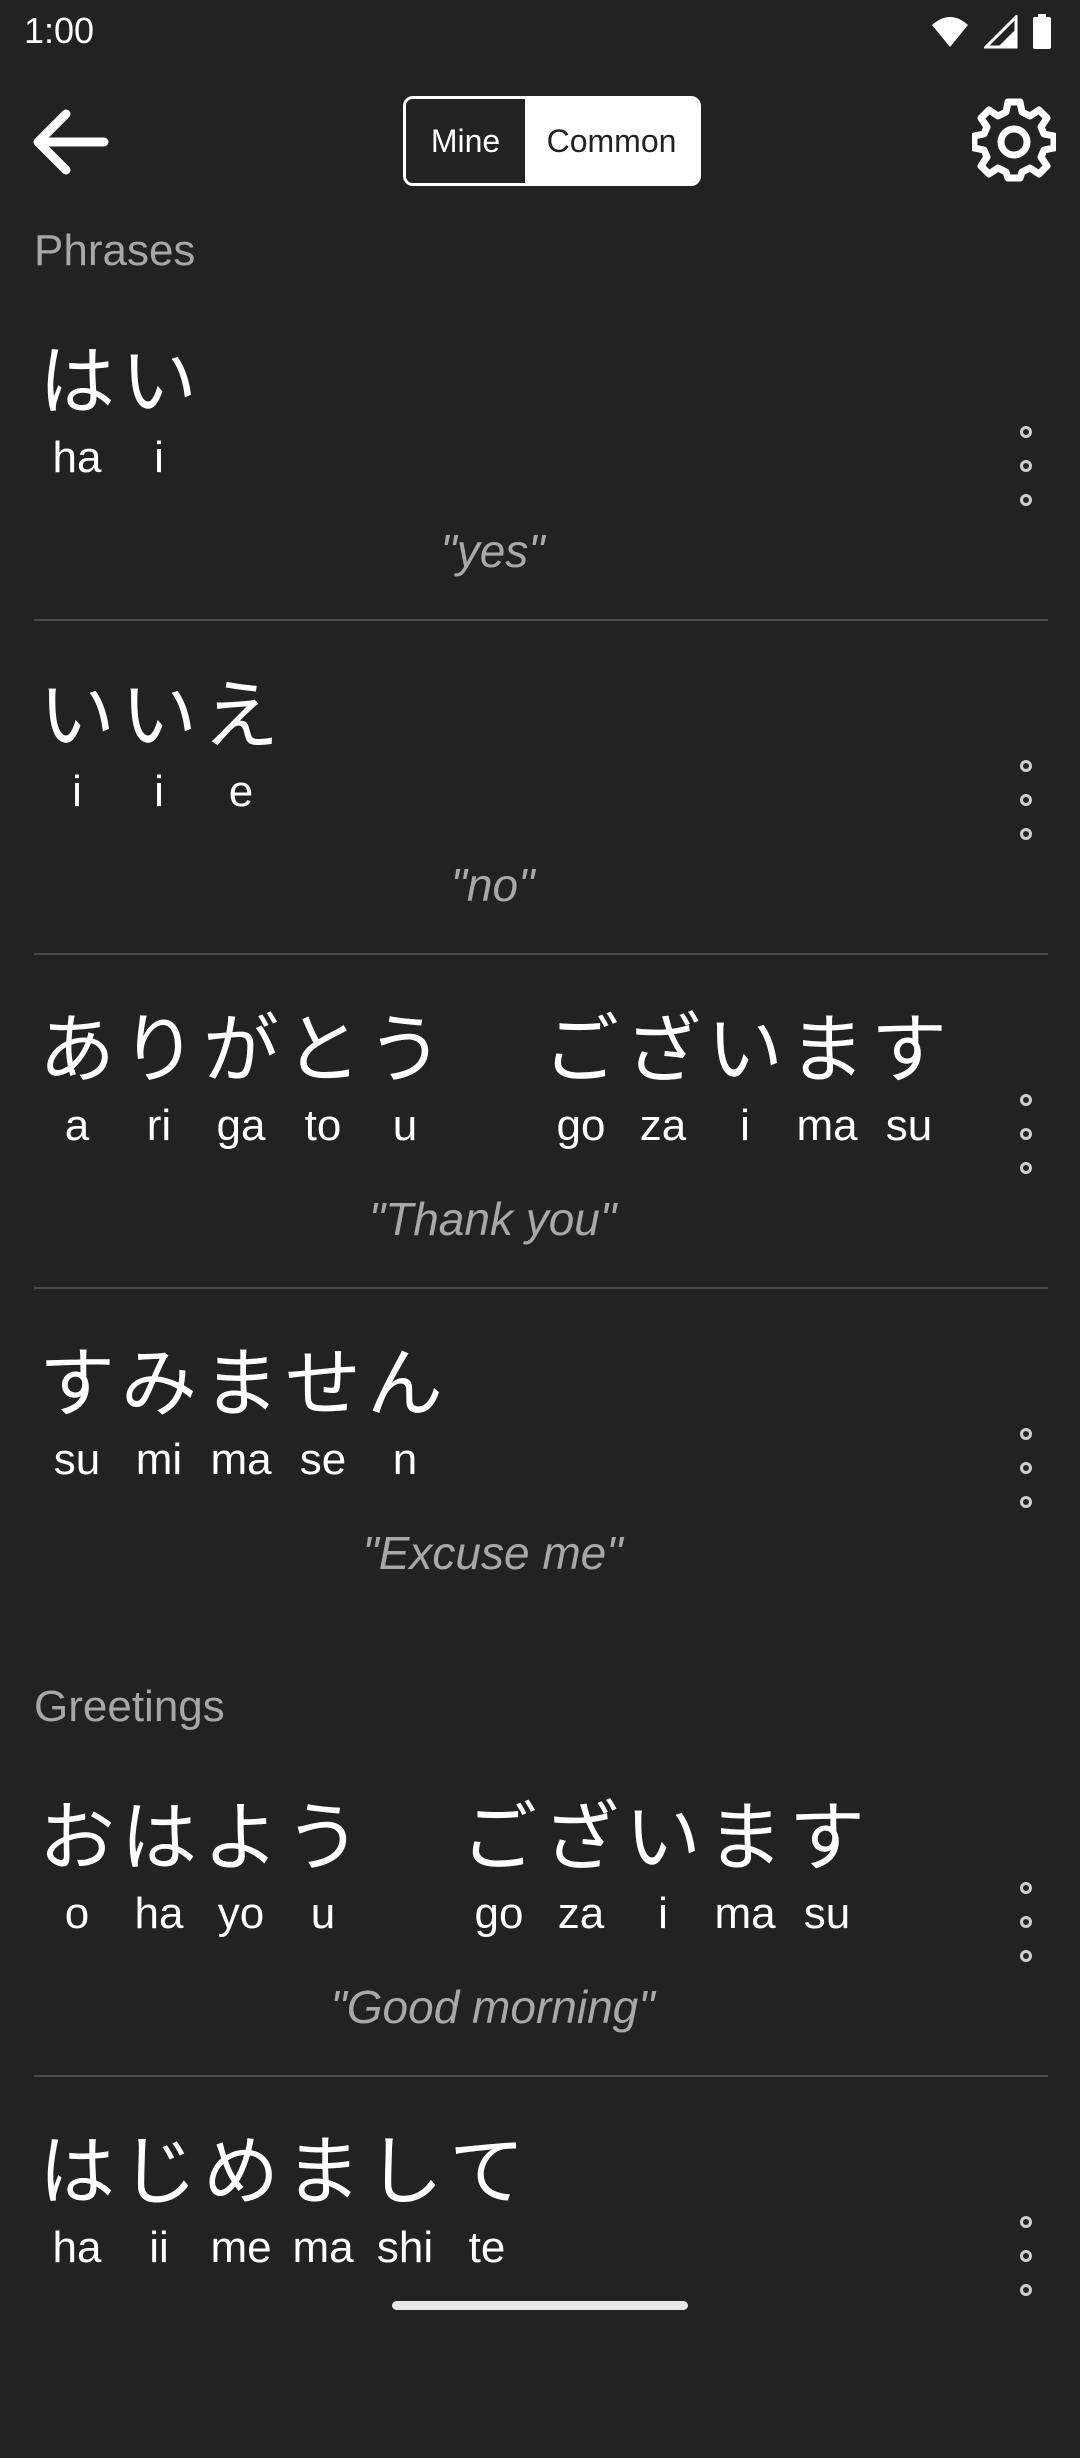 This screenshot has width=1080, height=2458. Describe the element at coordinates (540, 1169) in the screenshot. I see `phrase-item: あ a り ri が ga と to う u ご go ざ za い i ま ma す su "Thank you"` at that location.